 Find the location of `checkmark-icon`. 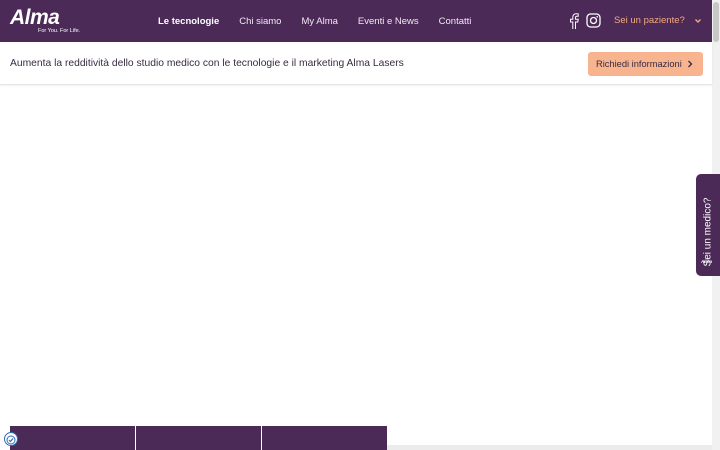

checkmark-icon is located at coordinates (11, 440).